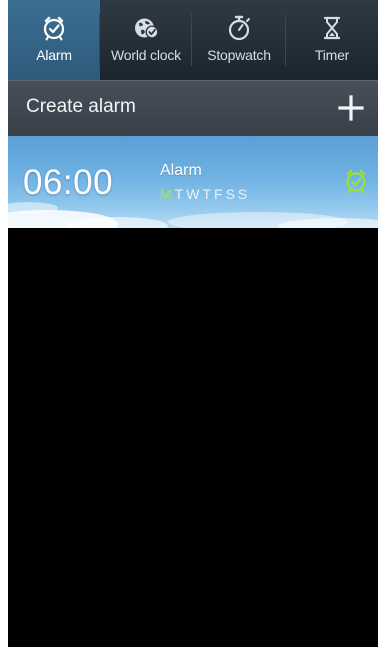  Describe the element at coordinates (208, 194) in the screenshot. I see `day-thursday: T` at that location.